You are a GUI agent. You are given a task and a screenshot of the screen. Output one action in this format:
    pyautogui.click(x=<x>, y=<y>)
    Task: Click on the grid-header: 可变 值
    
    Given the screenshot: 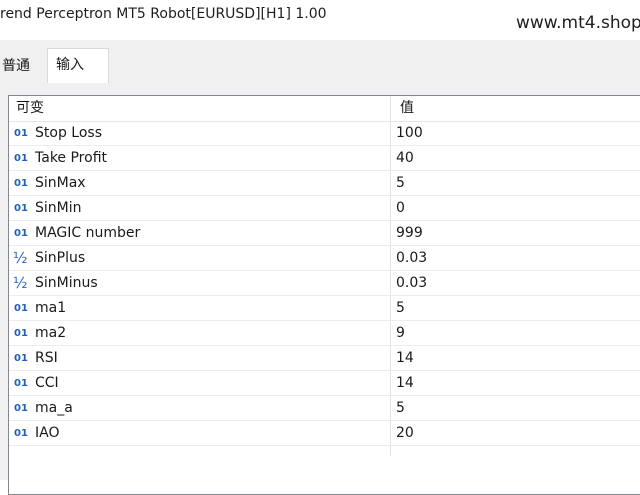 What is the action you would take?
    pyautogui.click(x=324, y=109)
    